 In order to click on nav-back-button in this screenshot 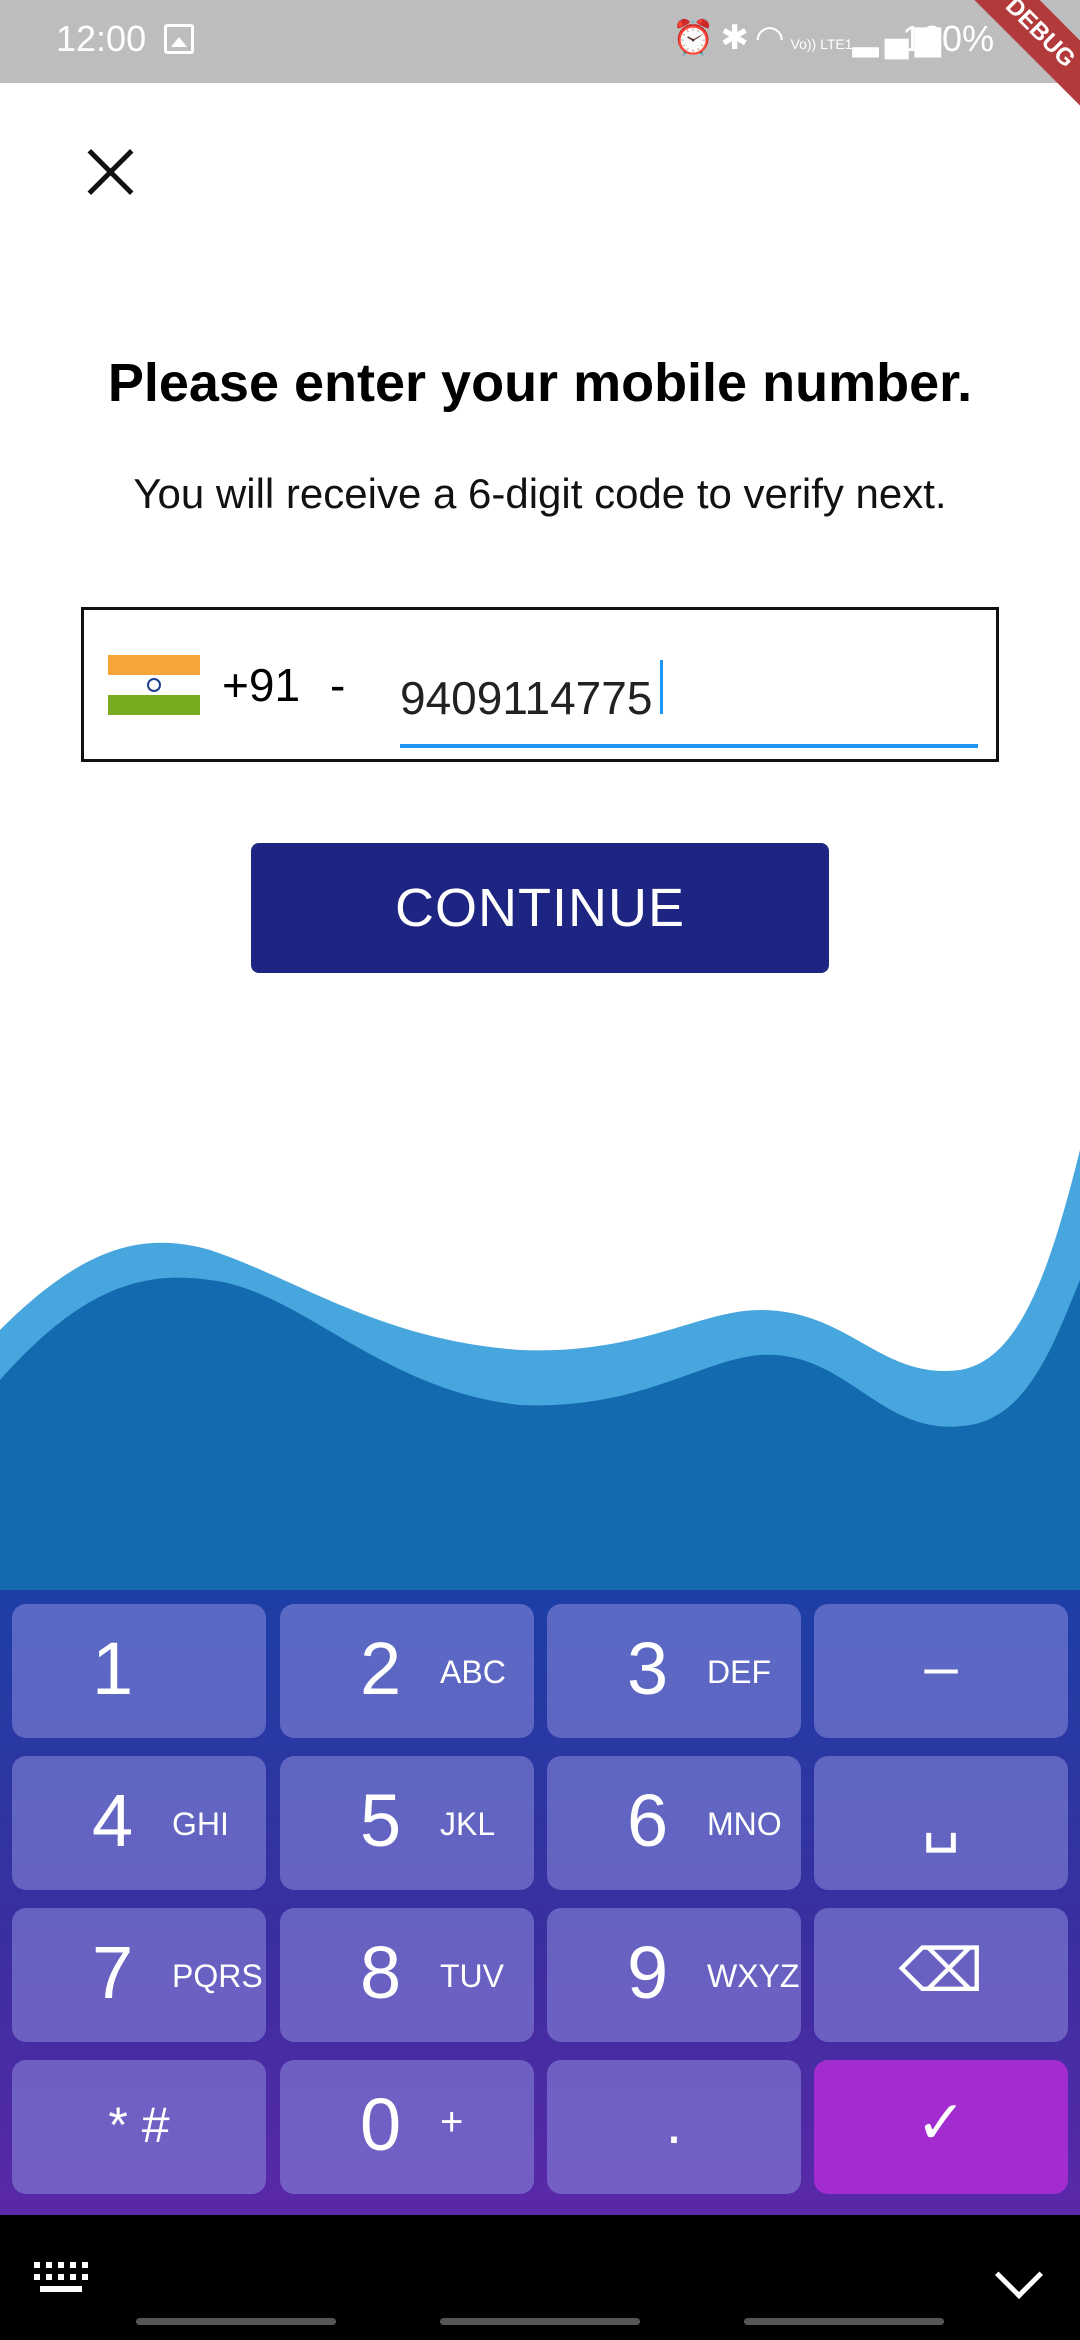, I will do `click(844, 2321)`.